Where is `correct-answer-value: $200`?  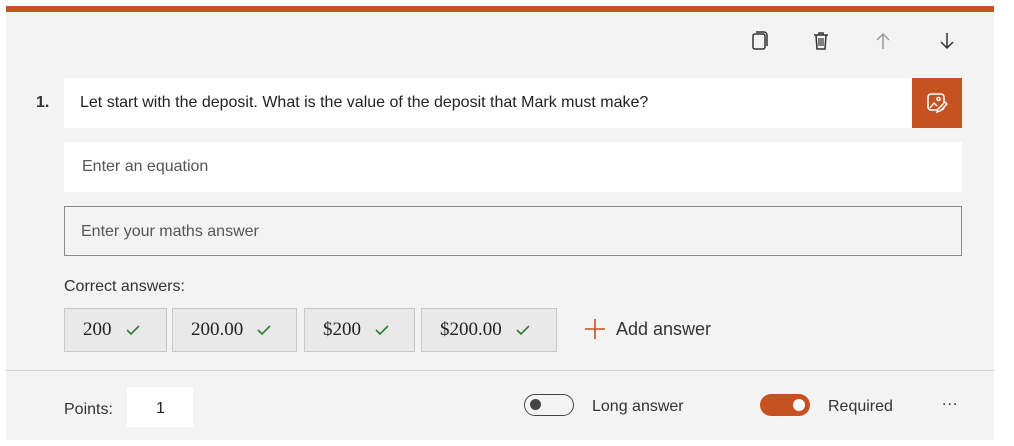 correct-answer-value: $200 is located at coordinates (342, 329).